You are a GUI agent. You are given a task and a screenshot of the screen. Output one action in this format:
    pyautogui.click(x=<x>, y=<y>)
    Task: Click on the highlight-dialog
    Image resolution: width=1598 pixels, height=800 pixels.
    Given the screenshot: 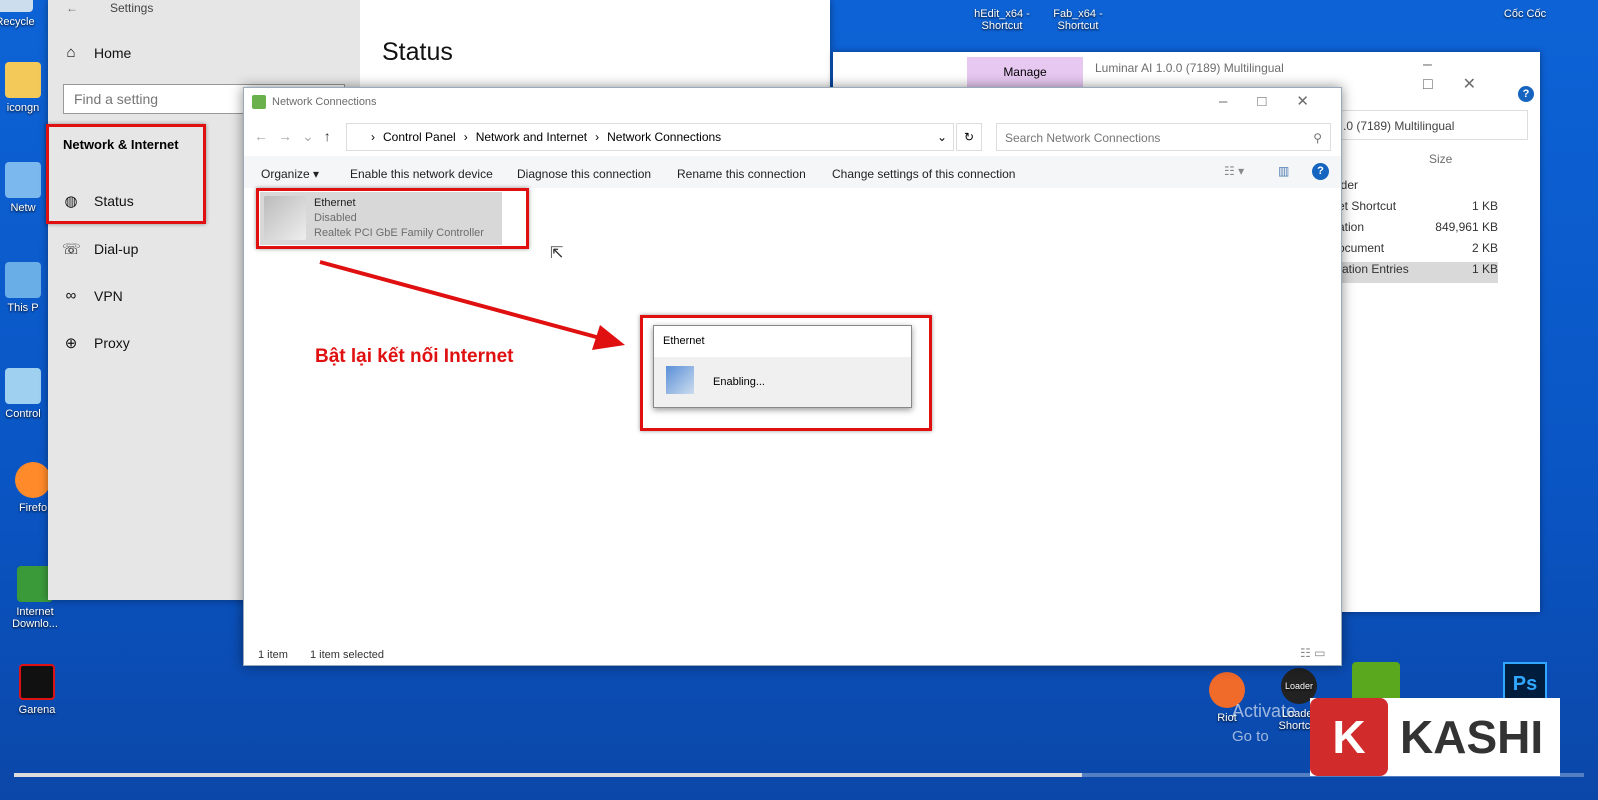 What is the action you would take?
    pyautogui.click(x=786, y=373)
    